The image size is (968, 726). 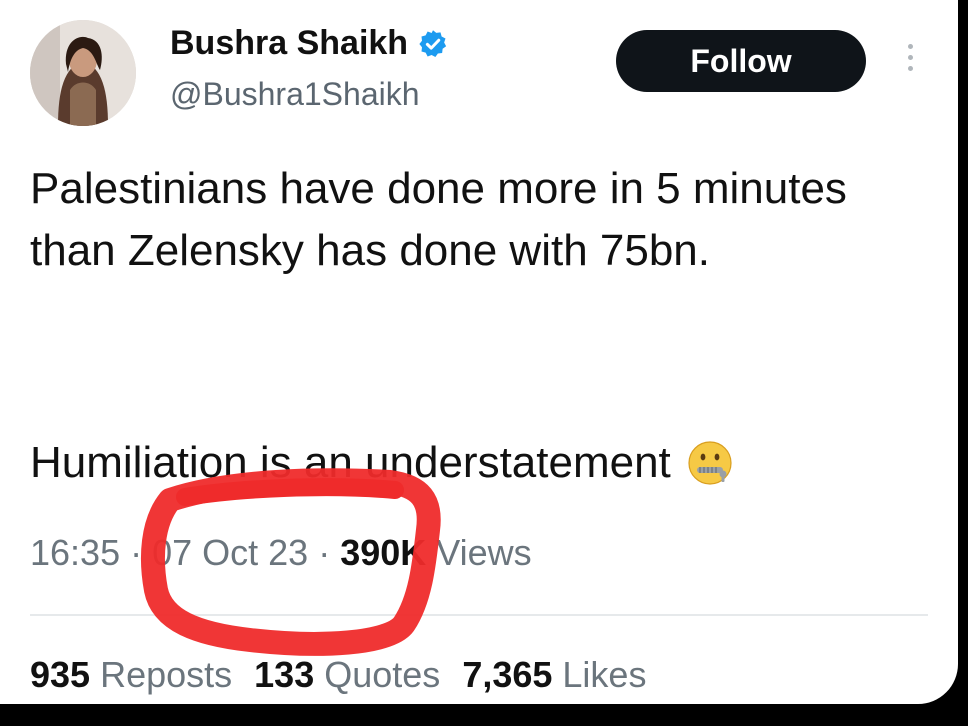 What do you see at coordinates (230, 553) in the screenshot?
I see `tweet-date: 07 Oct 23` at bounding box center [230, 553].